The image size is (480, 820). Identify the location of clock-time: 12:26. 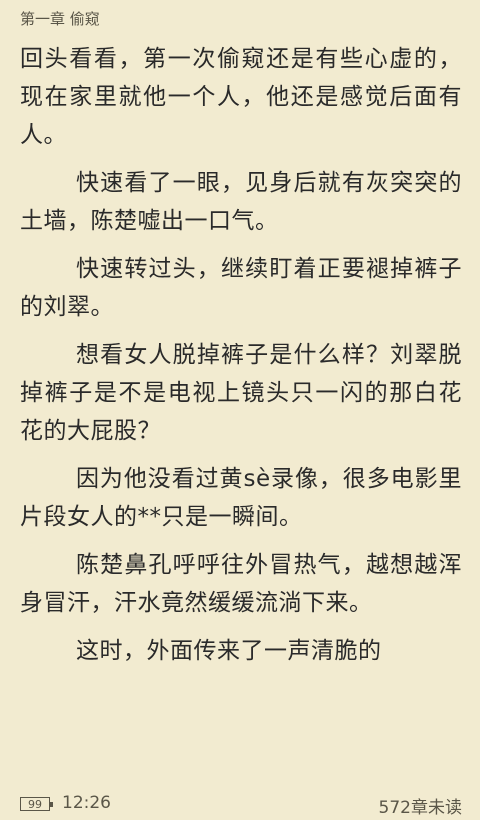
(86, 803).